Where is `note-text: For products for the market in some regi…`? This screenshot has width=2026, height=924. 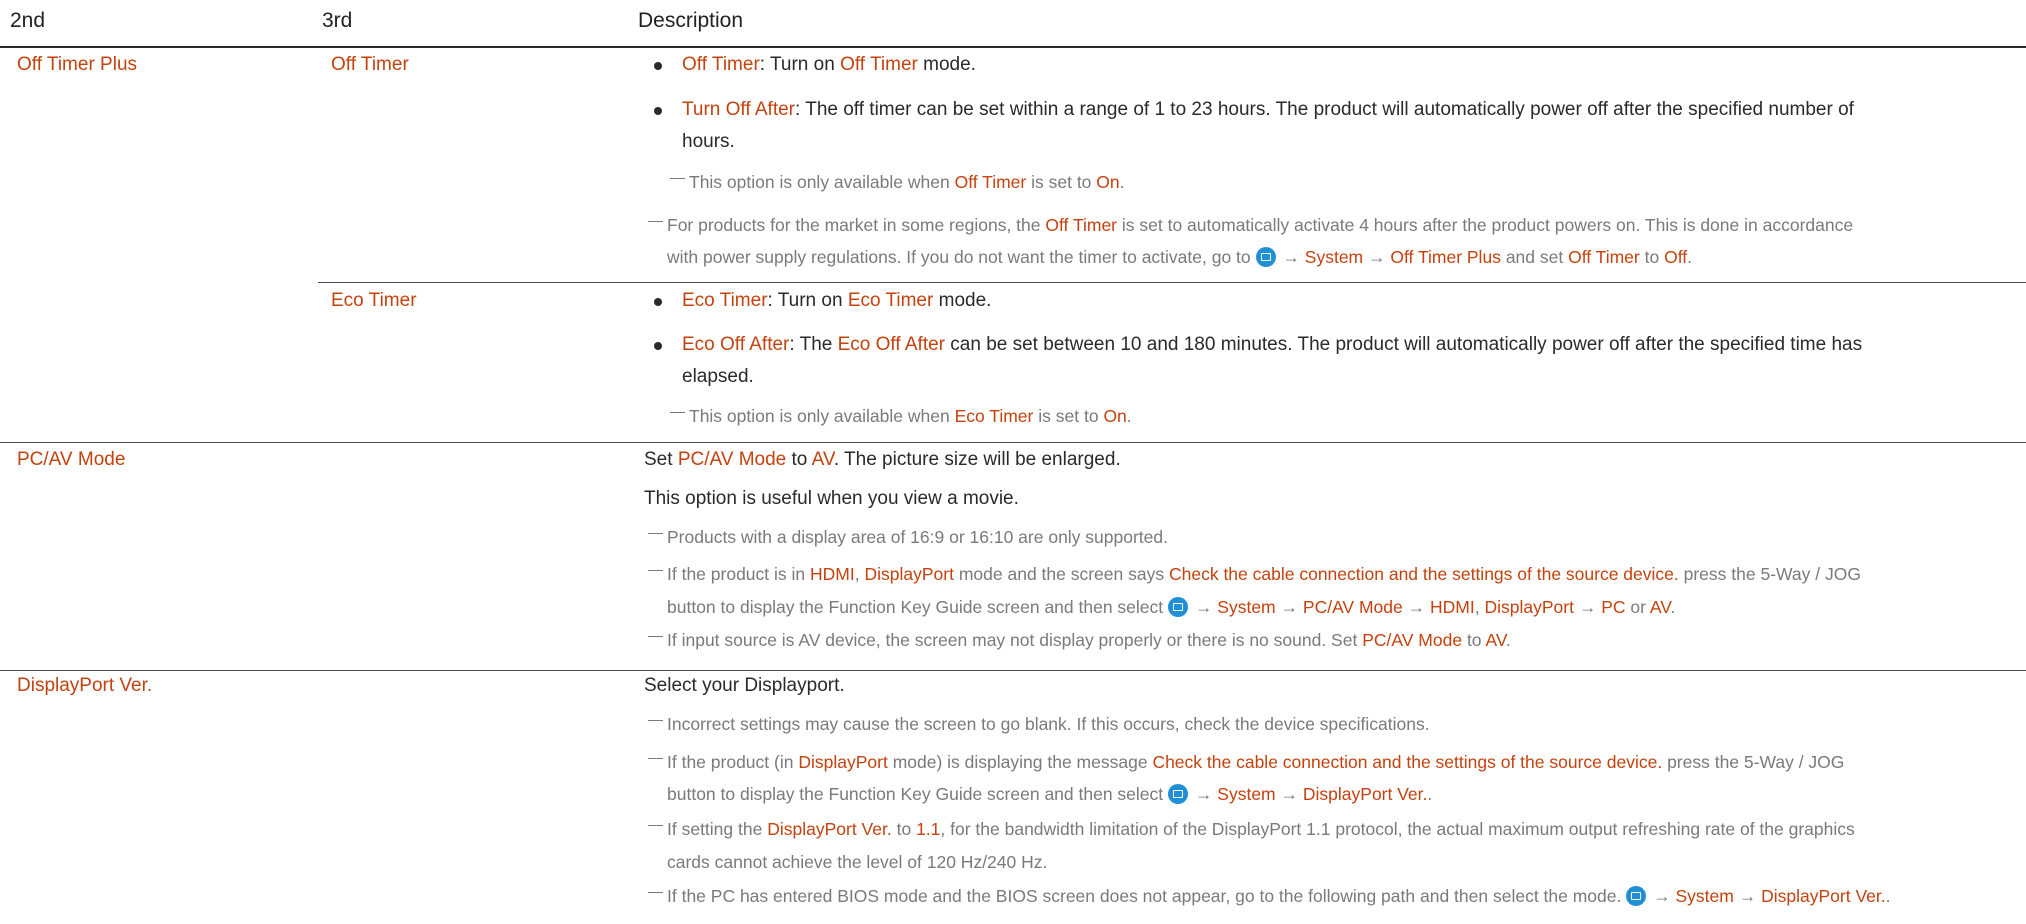 note-text: For products for the market in some regi… is located at coordinates (1260, 225).